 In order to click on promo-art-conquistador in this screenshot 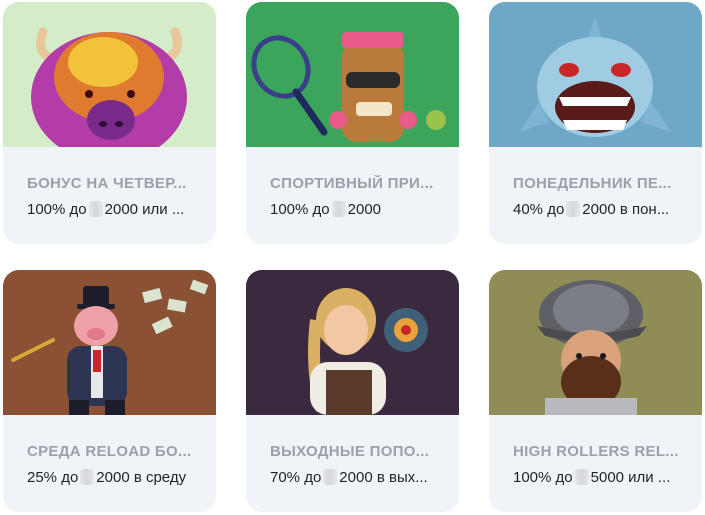, I will do `click(595, 342)`.